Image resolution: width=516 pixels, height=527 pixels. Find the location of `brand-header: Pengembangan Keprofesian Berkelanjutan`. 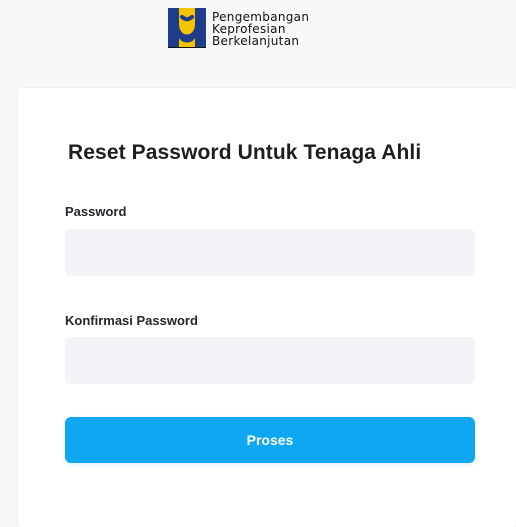

brand-header: Pengembangan Keprofesian Berkelanjutan is located at coordinates (238, 28).